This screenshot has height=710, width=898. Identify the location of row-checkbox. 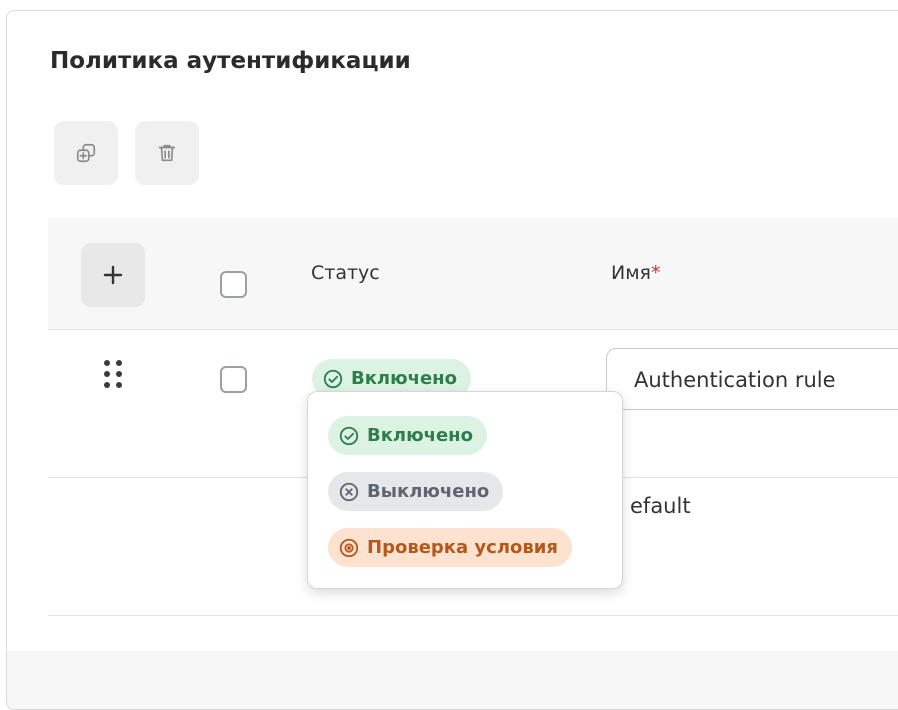
(233, 379).